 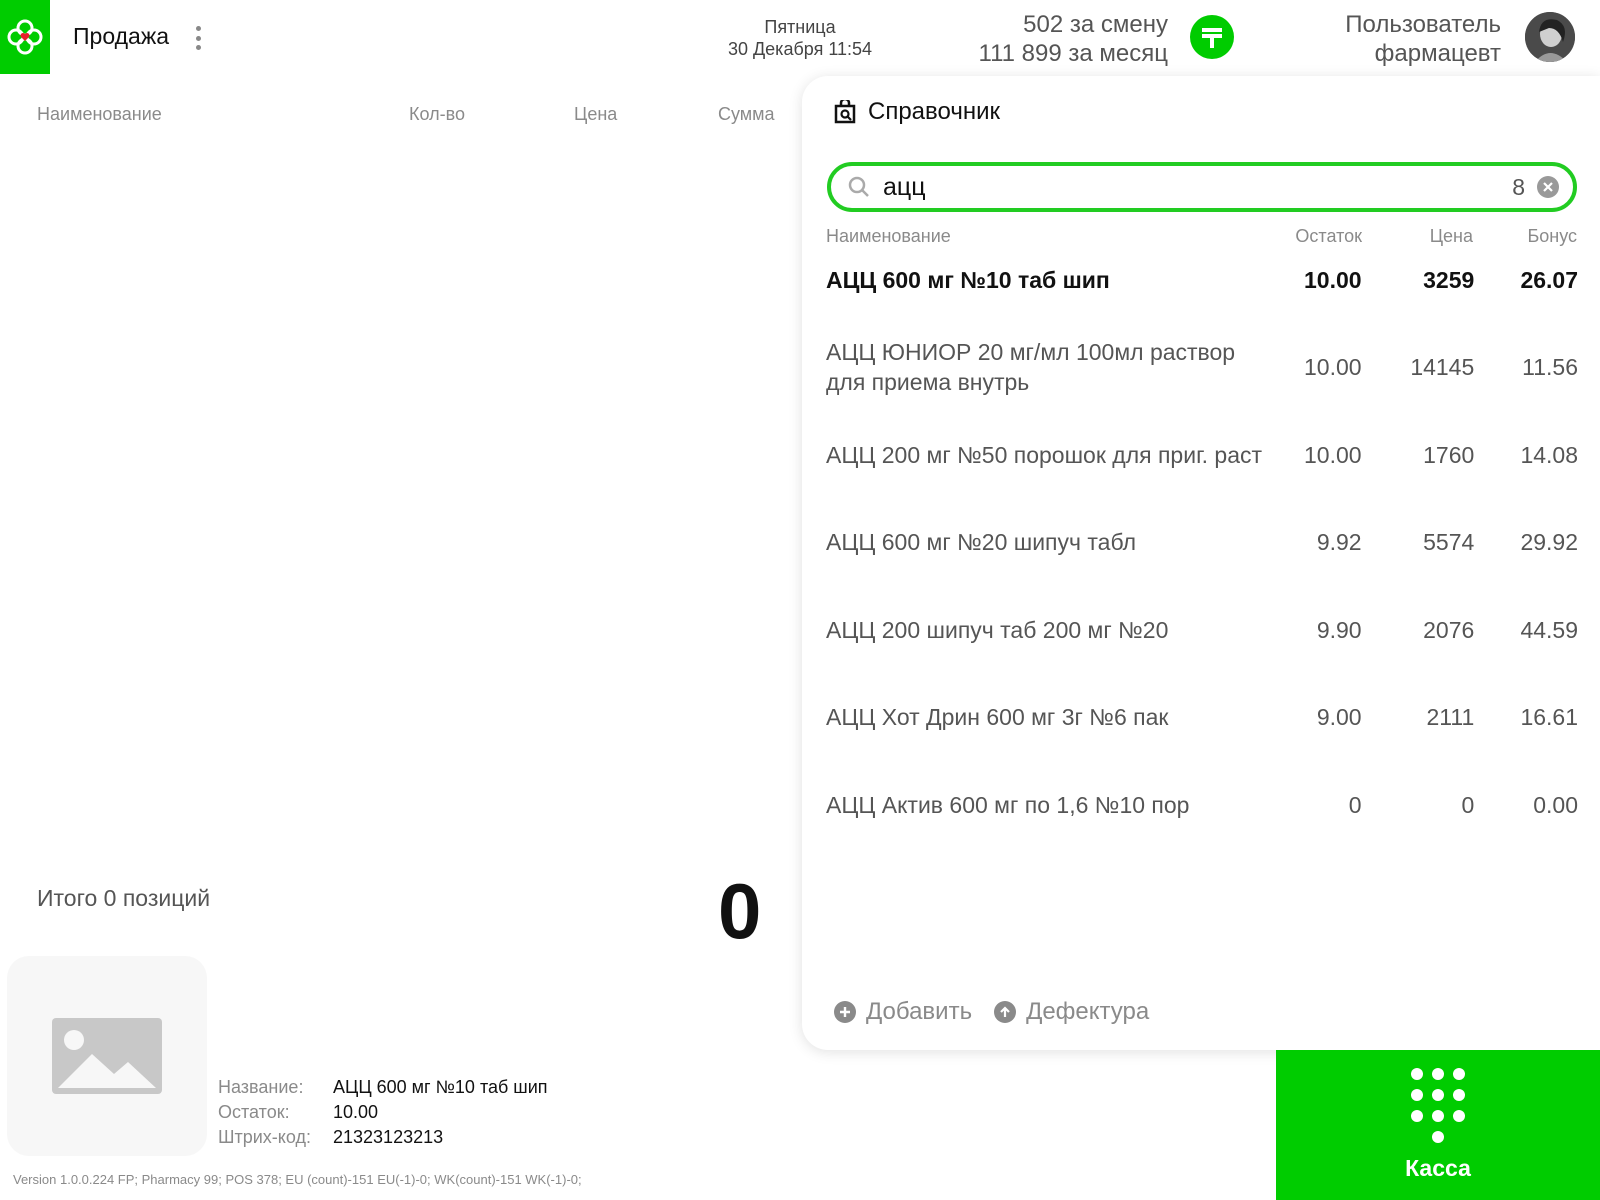 I want to click on clover-logo-icon, so click(x=25, y=37).